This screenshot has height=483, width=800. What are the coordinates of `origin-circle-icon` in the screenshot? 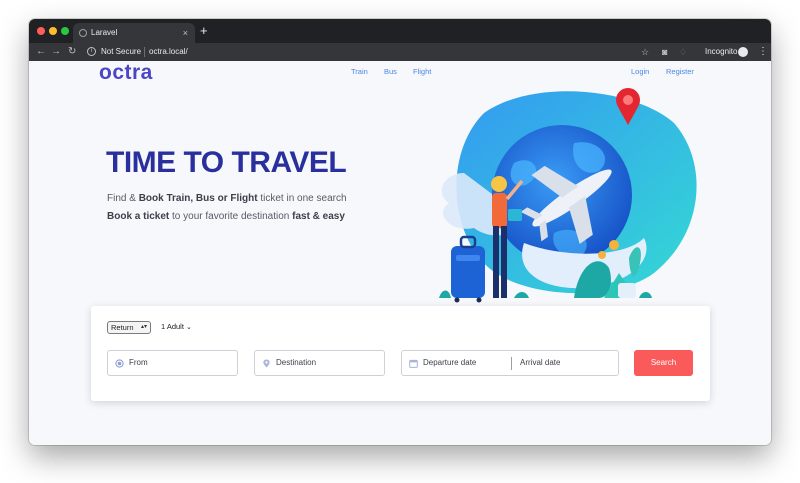 It's located at (119, 363).